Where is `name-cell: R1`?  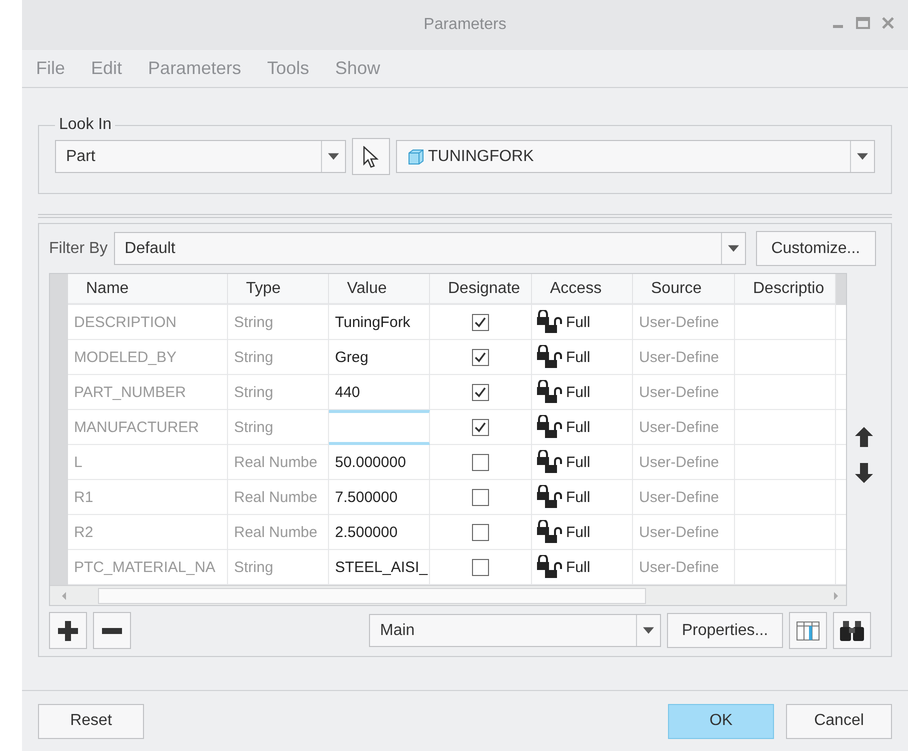
name-cell: R1 is located at coordinates (148, 497).